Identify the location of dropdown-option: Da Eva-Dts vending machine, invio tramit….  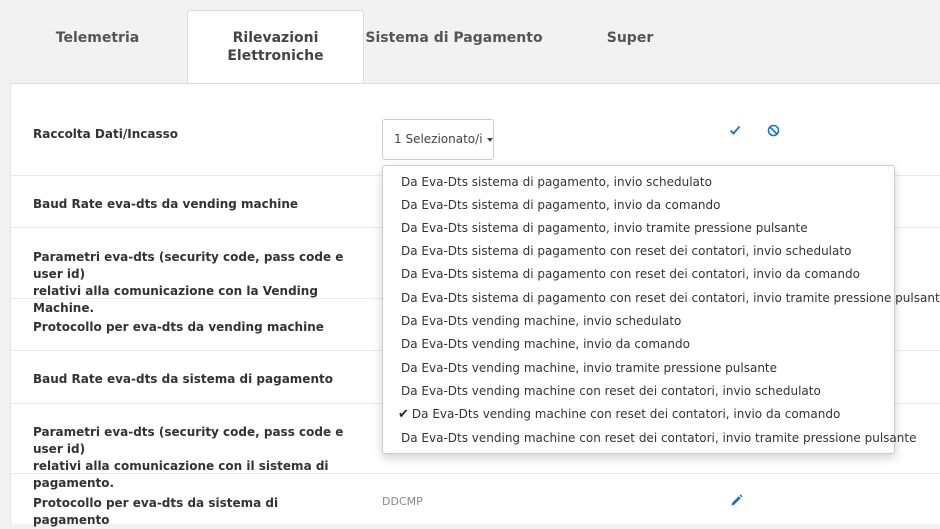
(589, 368).